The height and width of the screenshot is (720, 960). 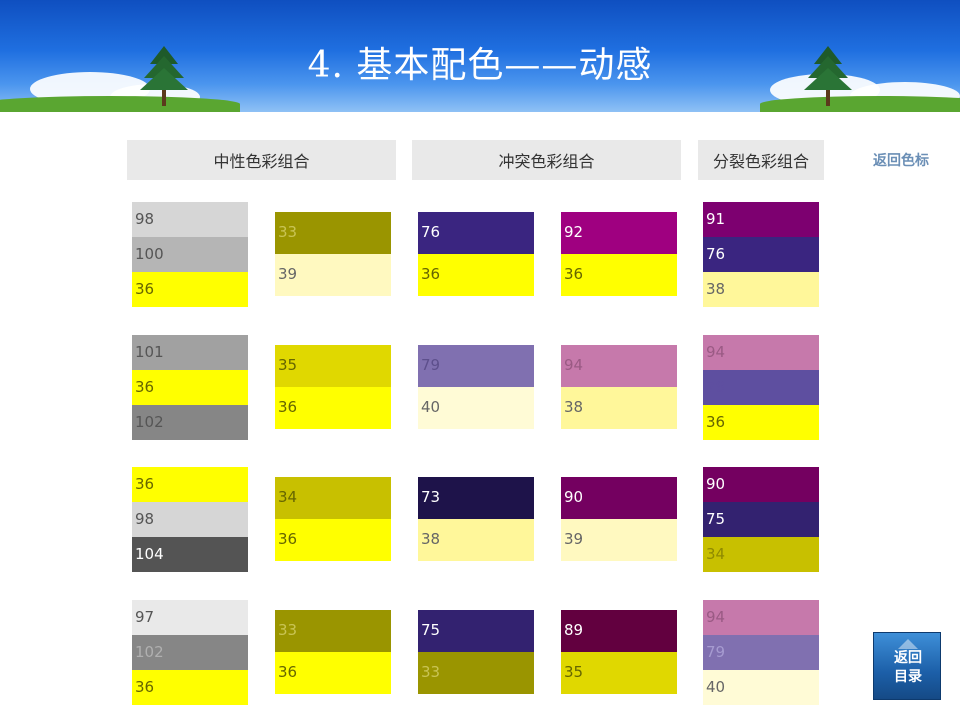 I want to click on color-swatch: 104, so click(x=190, y=554).